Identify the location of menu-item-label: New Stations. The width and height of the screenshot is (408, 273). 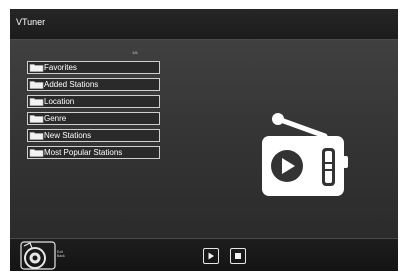
(68, 135).